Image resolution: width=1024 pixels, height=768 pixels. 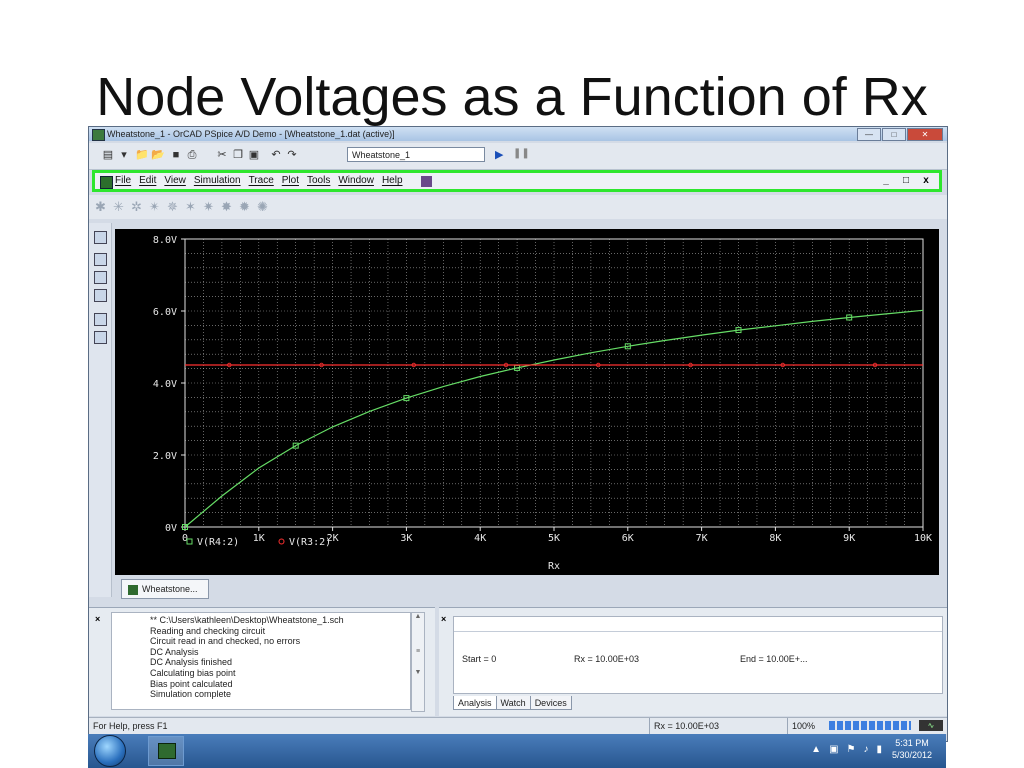 What do you see at coordinates (281, 541) in the screenshot?
I see `legend-marker-r3` at bounding box center [281, 541].